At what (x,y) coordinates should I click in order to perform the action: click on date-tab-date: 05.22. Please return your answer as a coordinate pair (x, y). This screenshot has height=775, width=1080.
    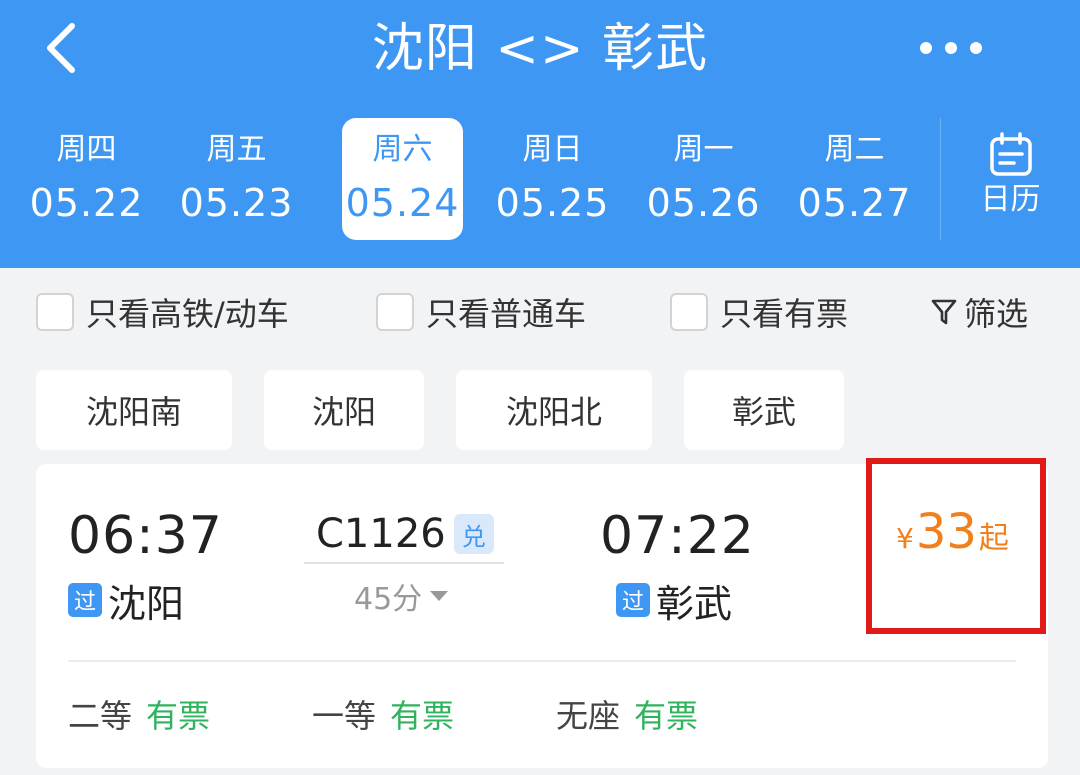
    Looking at the image, I should click on (86, 203).